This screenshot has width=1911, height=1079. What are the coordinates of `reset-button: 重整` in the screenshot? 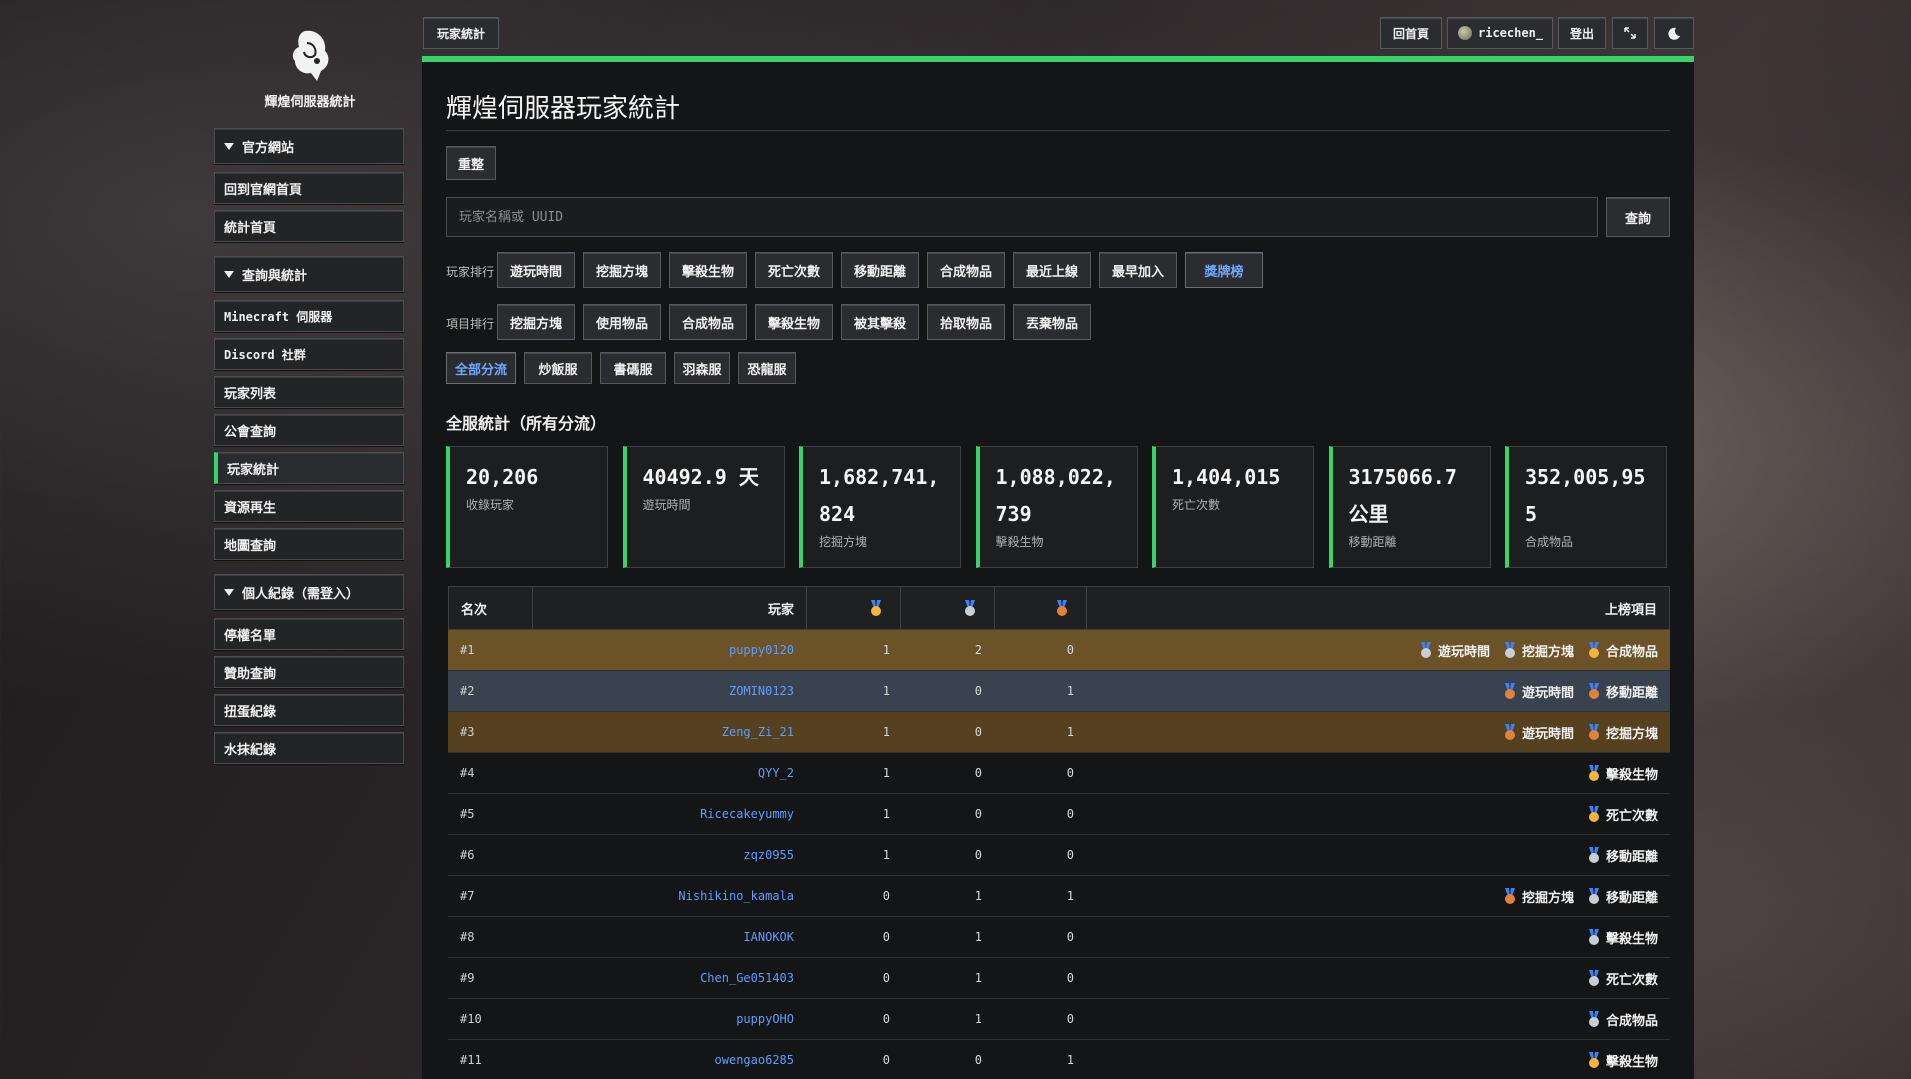 It's located at (471, 163).